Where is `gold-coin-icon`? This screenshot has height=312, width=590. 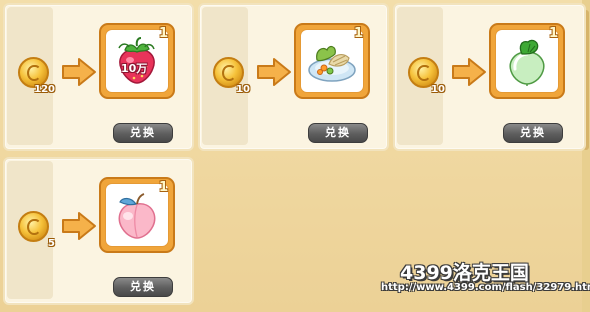
gold-coin-icon is located at coordinates (33, 226).